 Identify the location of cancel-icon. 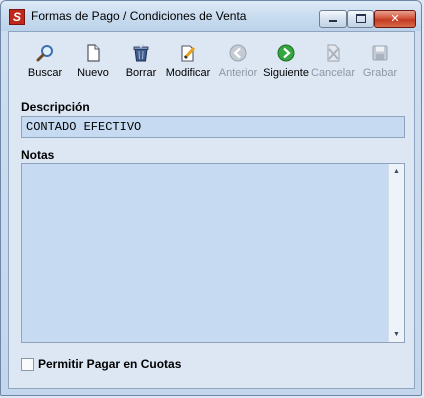
(333, 53).